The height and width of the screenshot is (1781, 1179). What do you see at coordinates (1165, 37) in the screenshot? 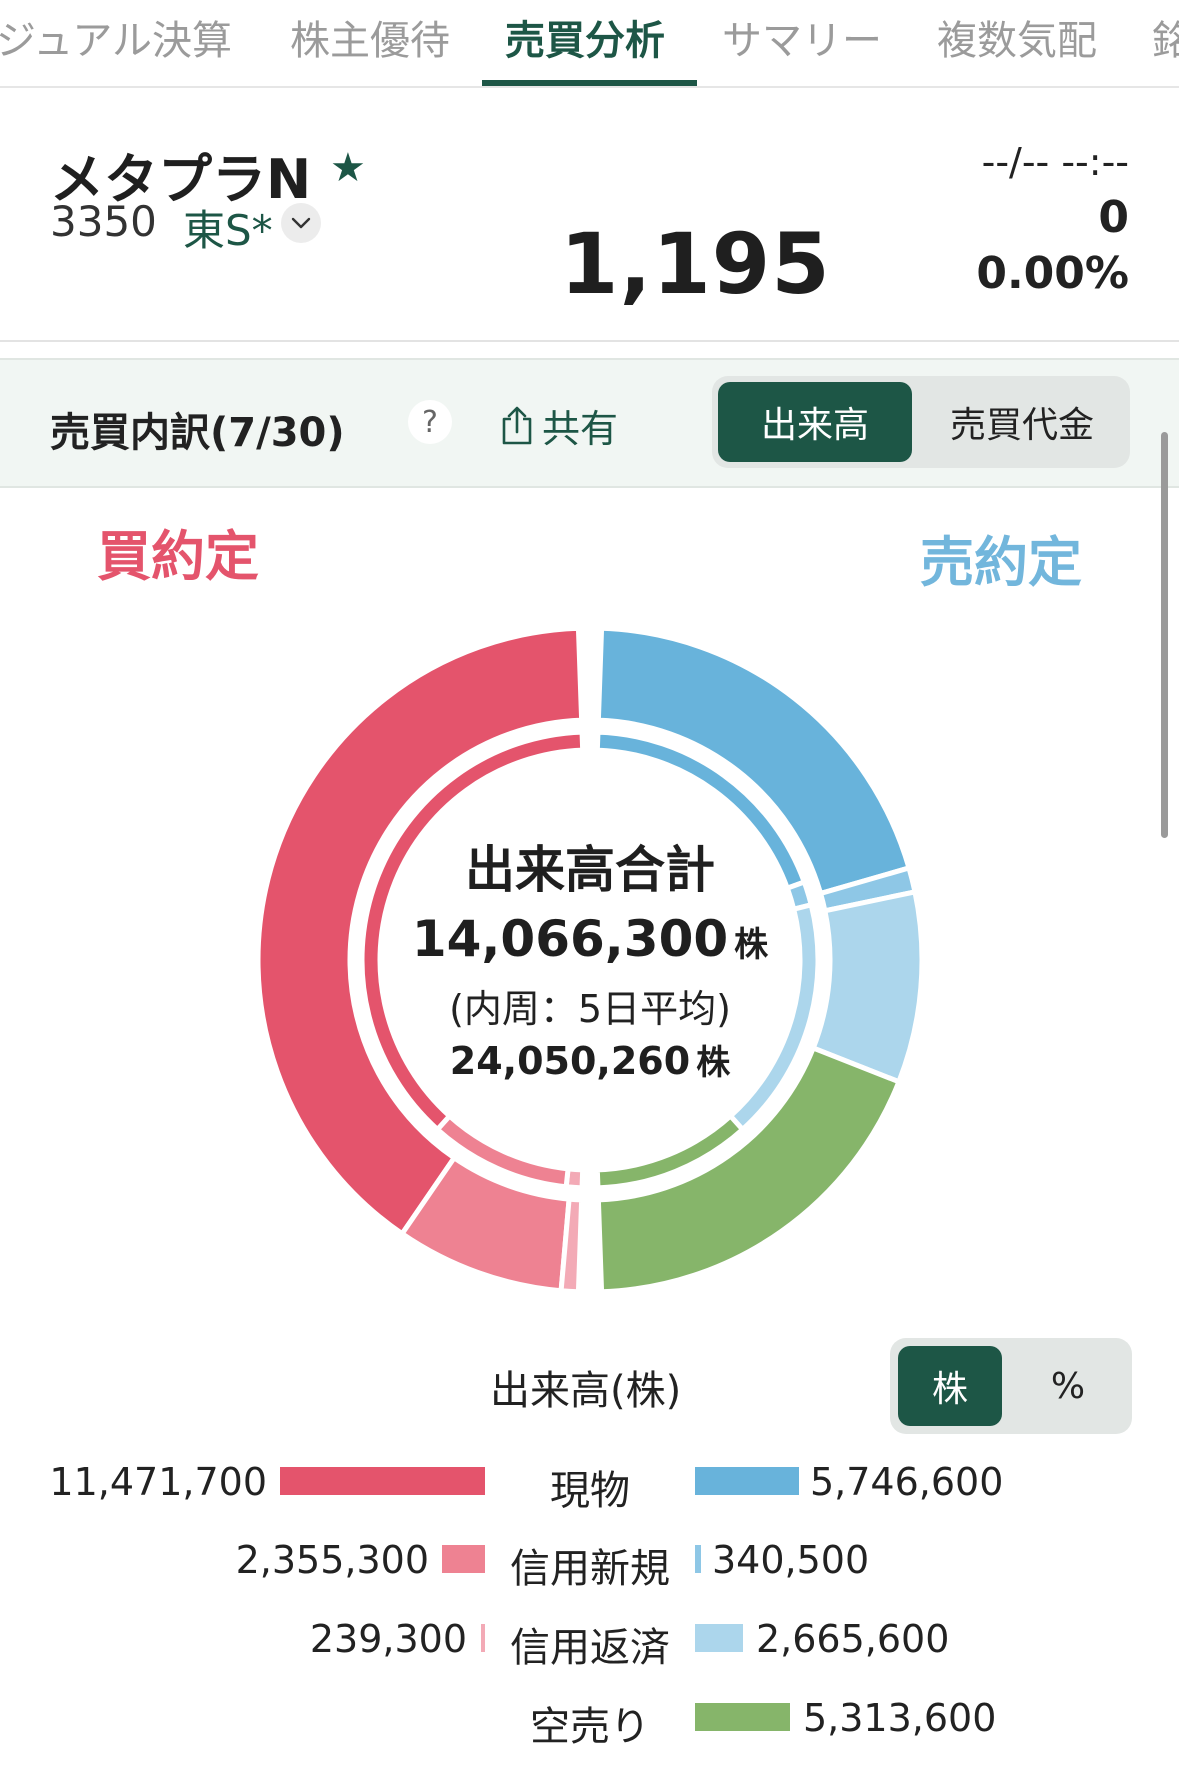
I see `tab-more: 銘` at bounding box center [1165, 37].